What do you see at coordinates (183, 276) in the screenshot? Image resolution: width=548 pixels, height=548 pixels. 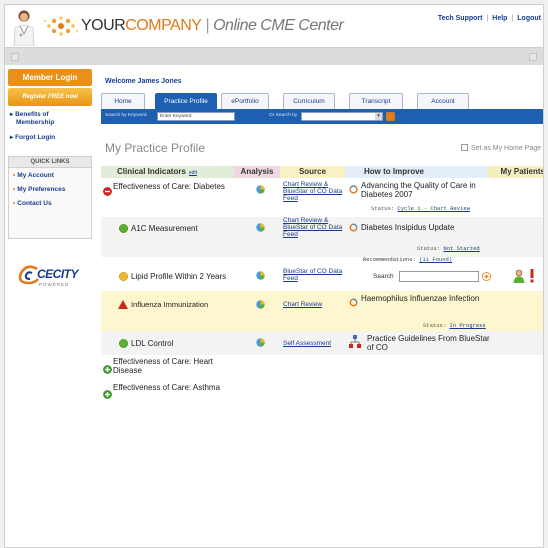 I see `indicator-name: Lipid Profile Within 2 Years` at bounding box center [183, 276].